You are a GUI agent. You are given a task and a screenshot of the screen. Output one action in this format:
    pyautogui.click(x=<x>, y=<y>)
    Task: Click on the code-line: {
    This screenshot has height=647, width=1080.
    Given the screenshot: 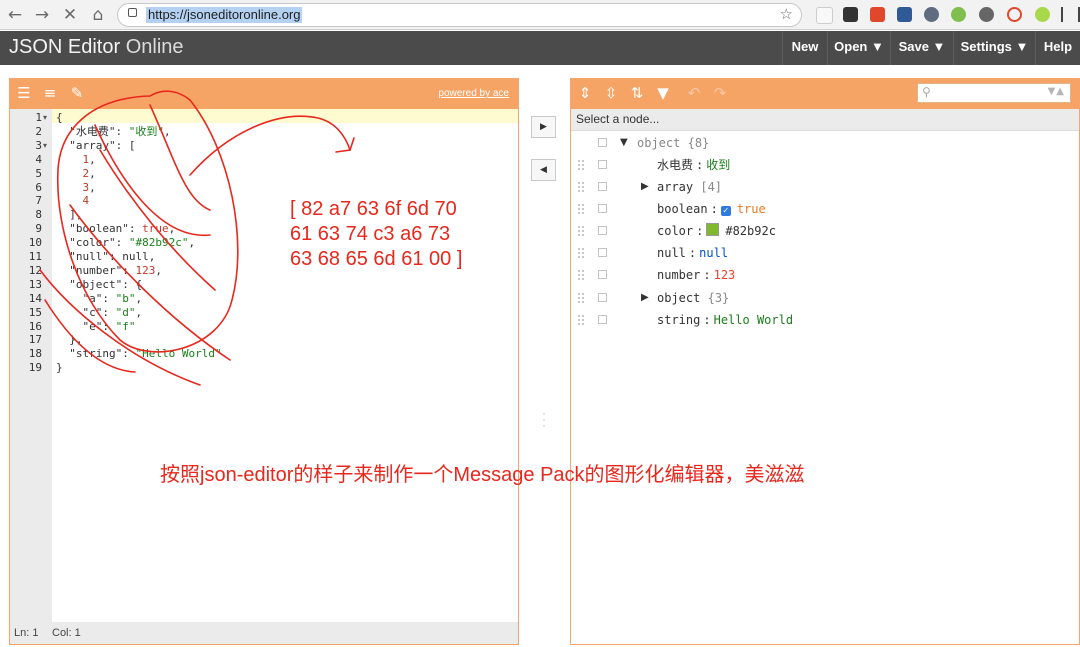 What is the action you would take?
    pyautogui.click(x=59, y=118)
    